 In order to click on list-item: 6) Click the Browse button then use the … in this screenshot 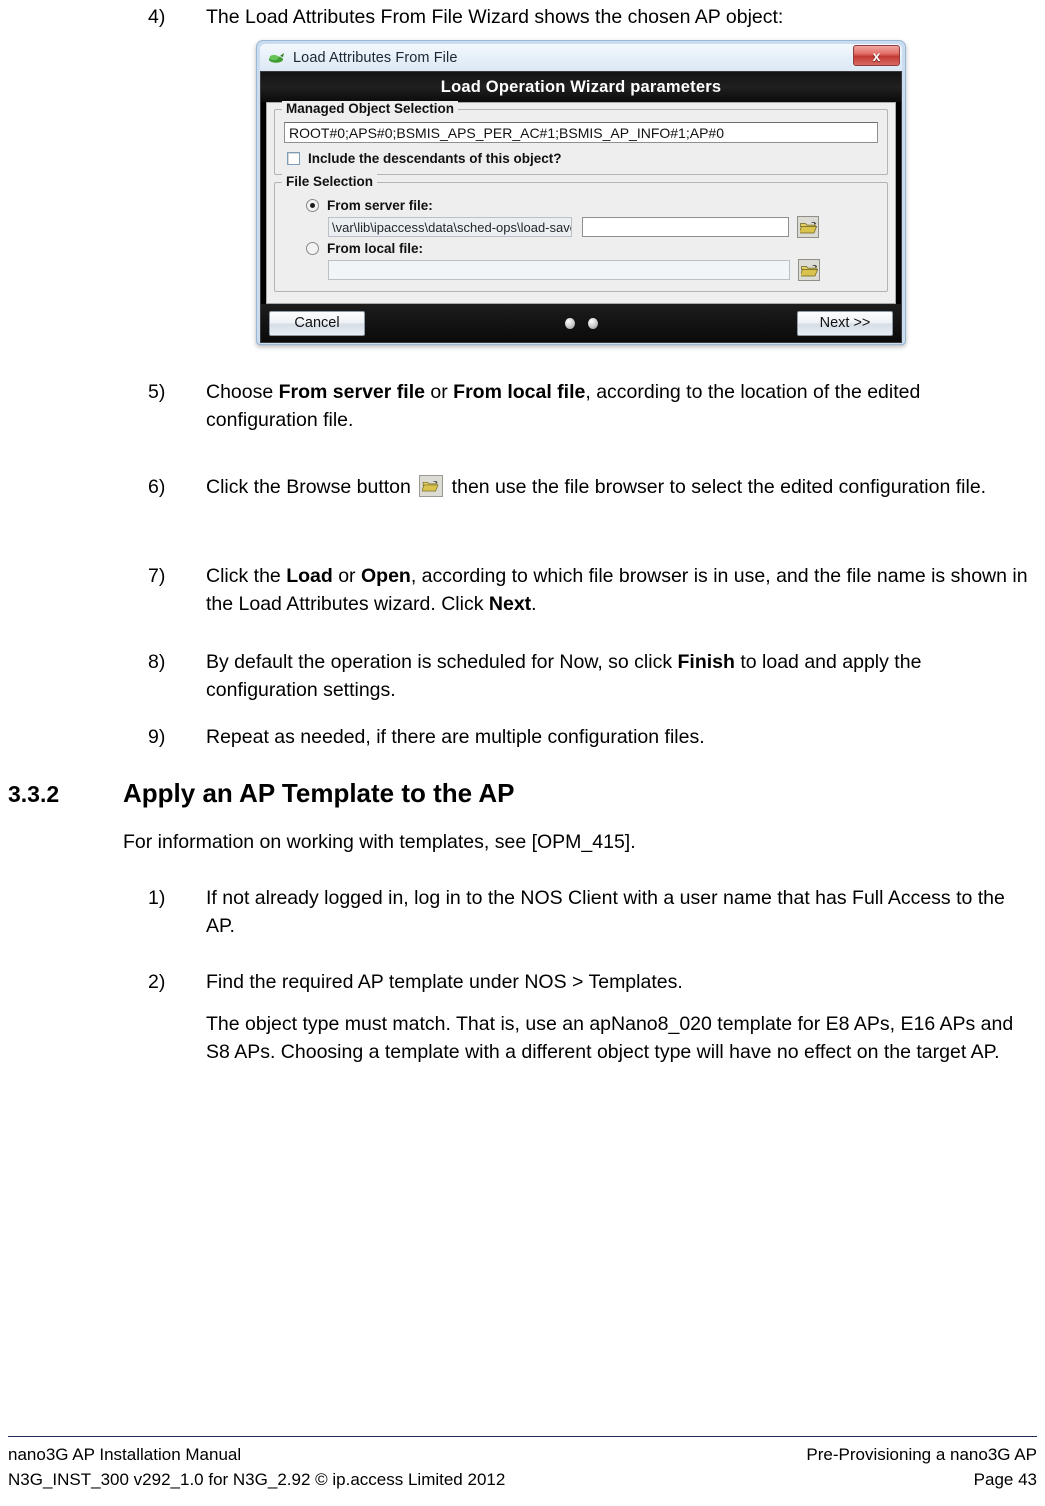, I will do `click(588, 487)`.